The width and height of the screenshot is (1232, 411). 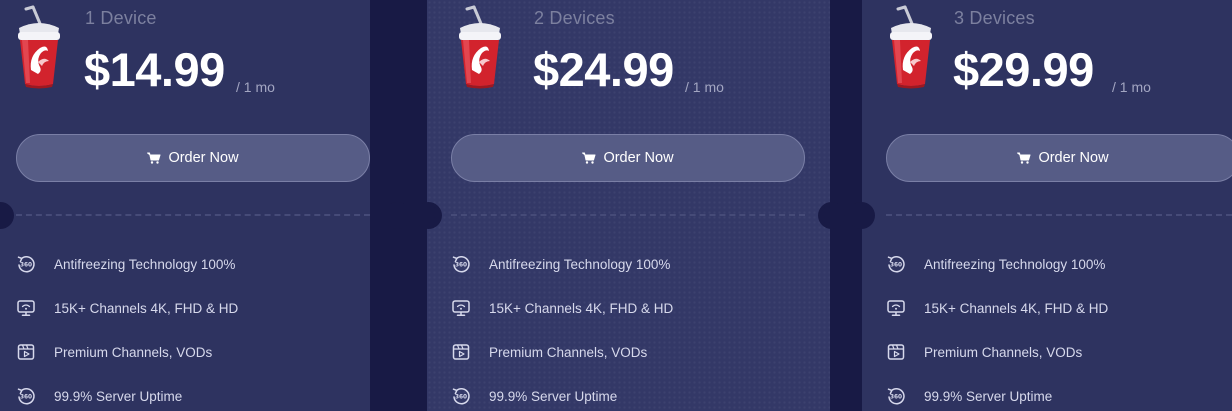 I want to click on plan-devices: 2 Devices, so click(x=574, y=18).